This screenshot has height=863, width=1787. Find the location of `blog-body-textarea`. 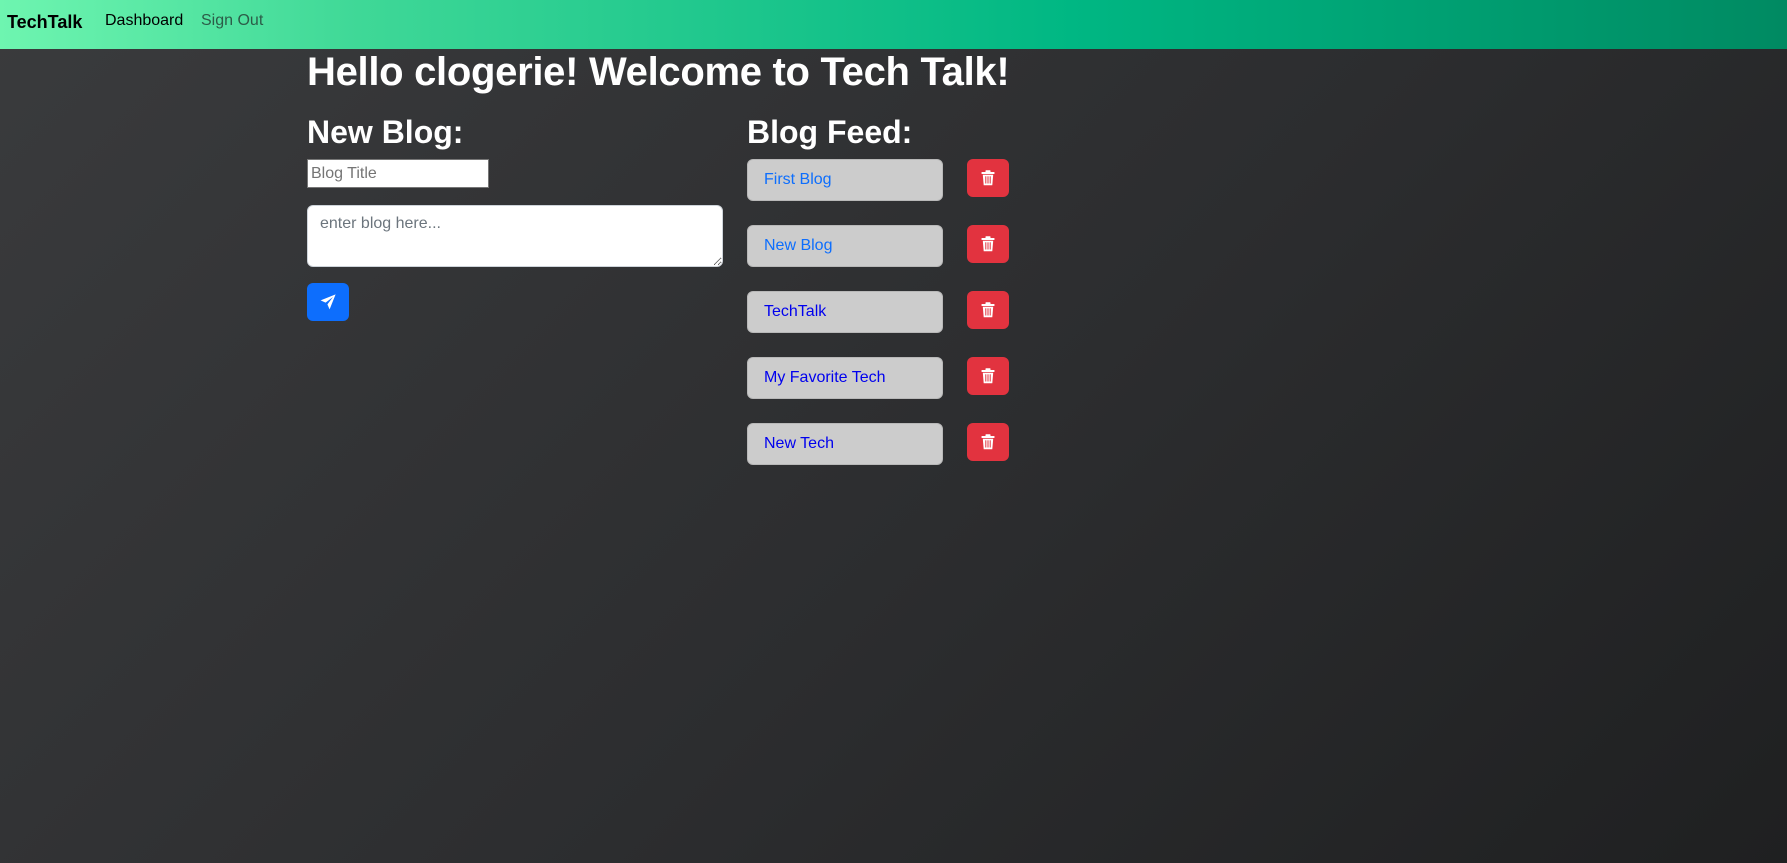

blog-body-textarea is located at coordinates (515, 236).